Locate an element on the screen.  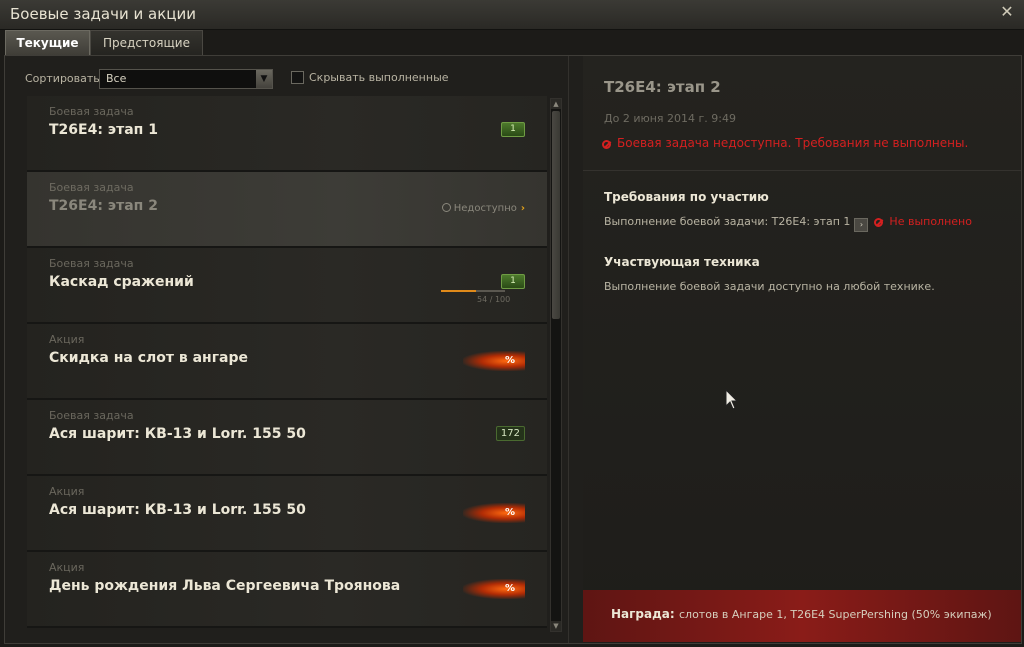
requirements-title: Требования по участию is located at coordinates (686, 197).